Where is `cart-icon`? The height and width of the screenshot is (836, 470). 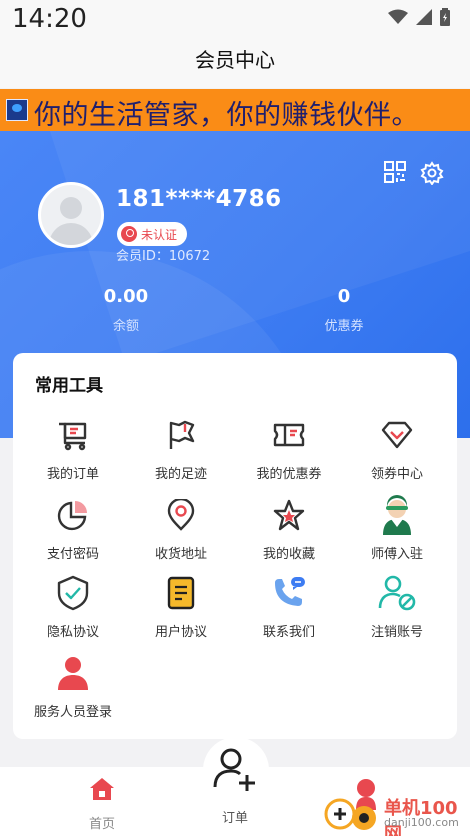 cart-icon is located at coordinates (73, 435).